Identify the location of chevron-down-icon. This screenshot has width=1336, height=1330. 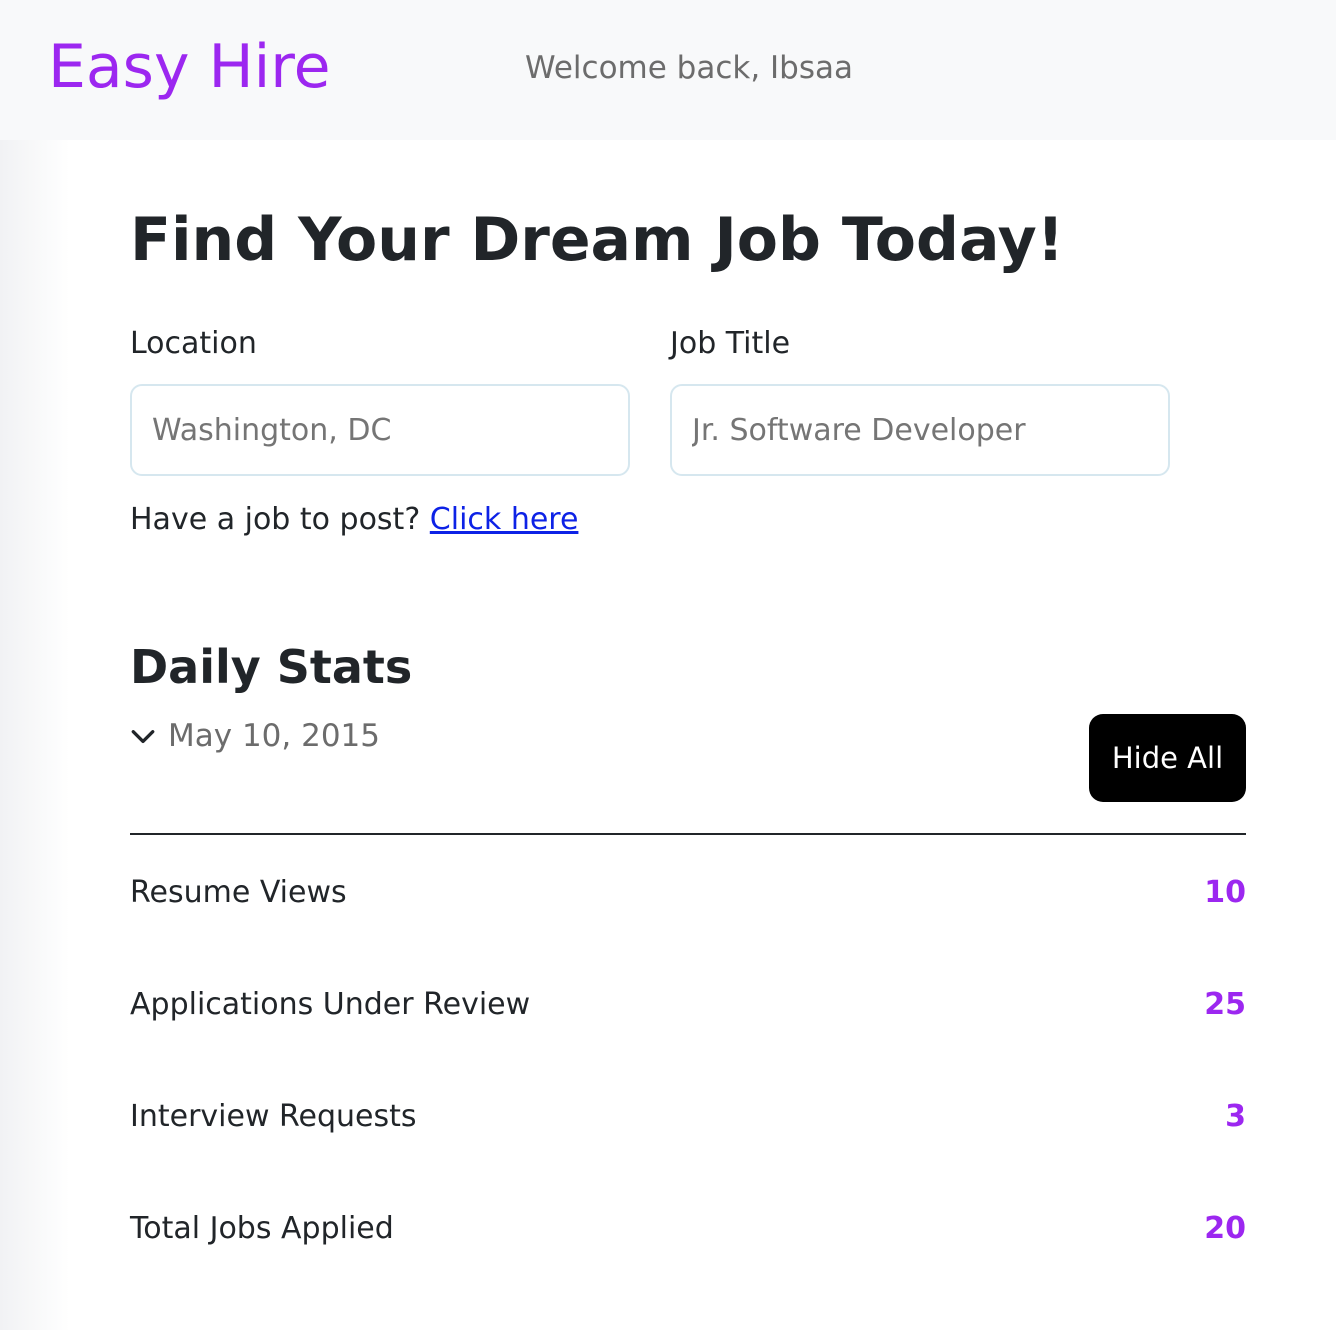
(143, 737).